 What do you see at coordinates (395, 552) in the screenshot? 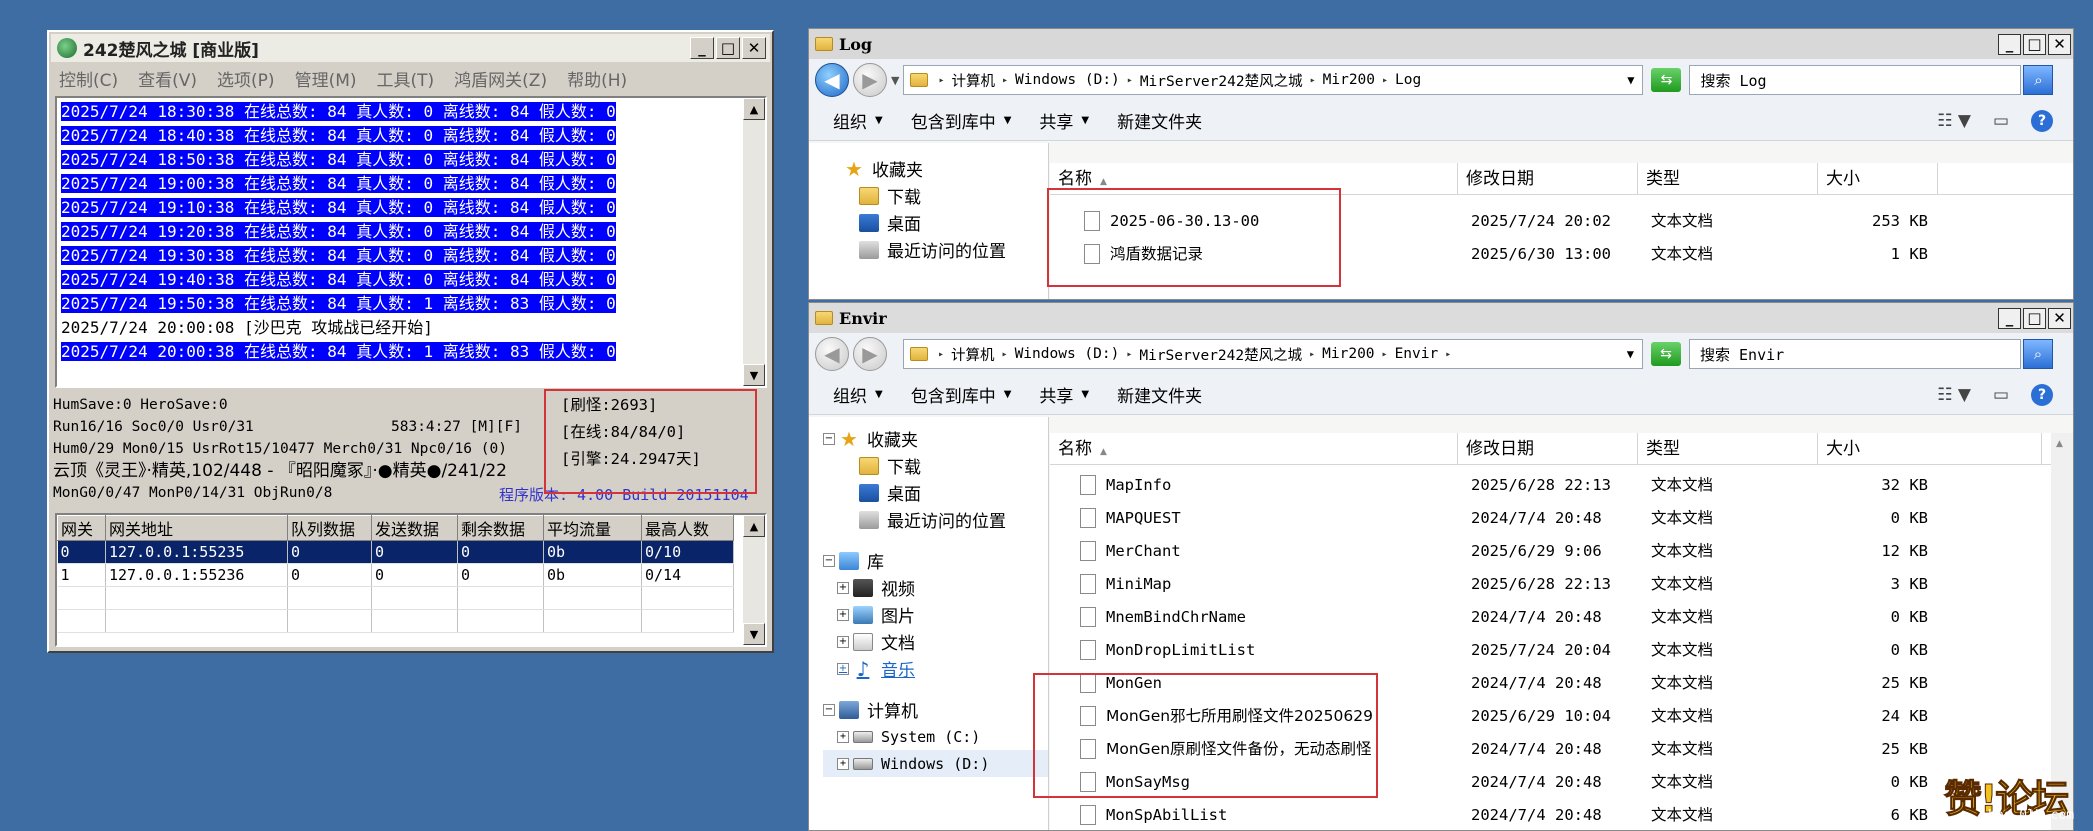
I see `table-row: 0 127.0.0.1:55235 0 0 0 0b 0/10` at bounding box center [395, 552].